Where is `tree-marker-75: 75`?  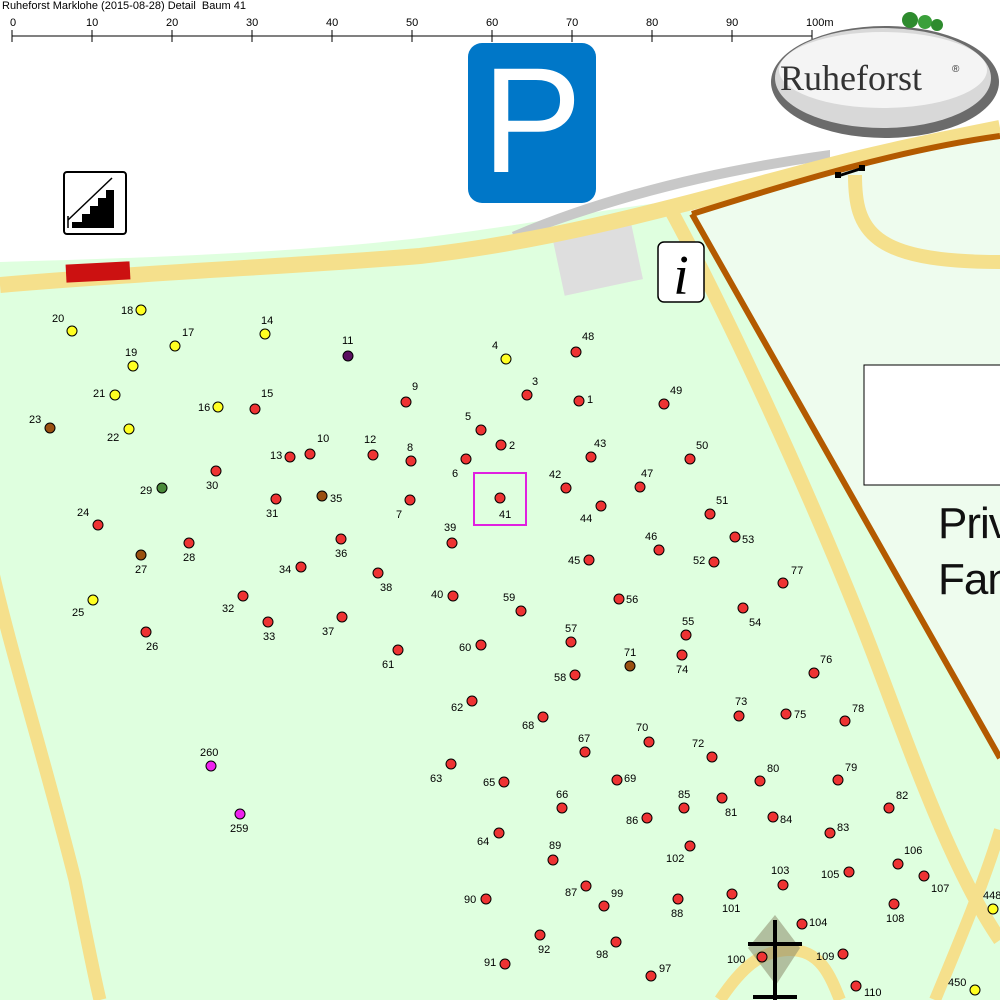 tree-marker-75: 75 is located at coordinates (793, 714).